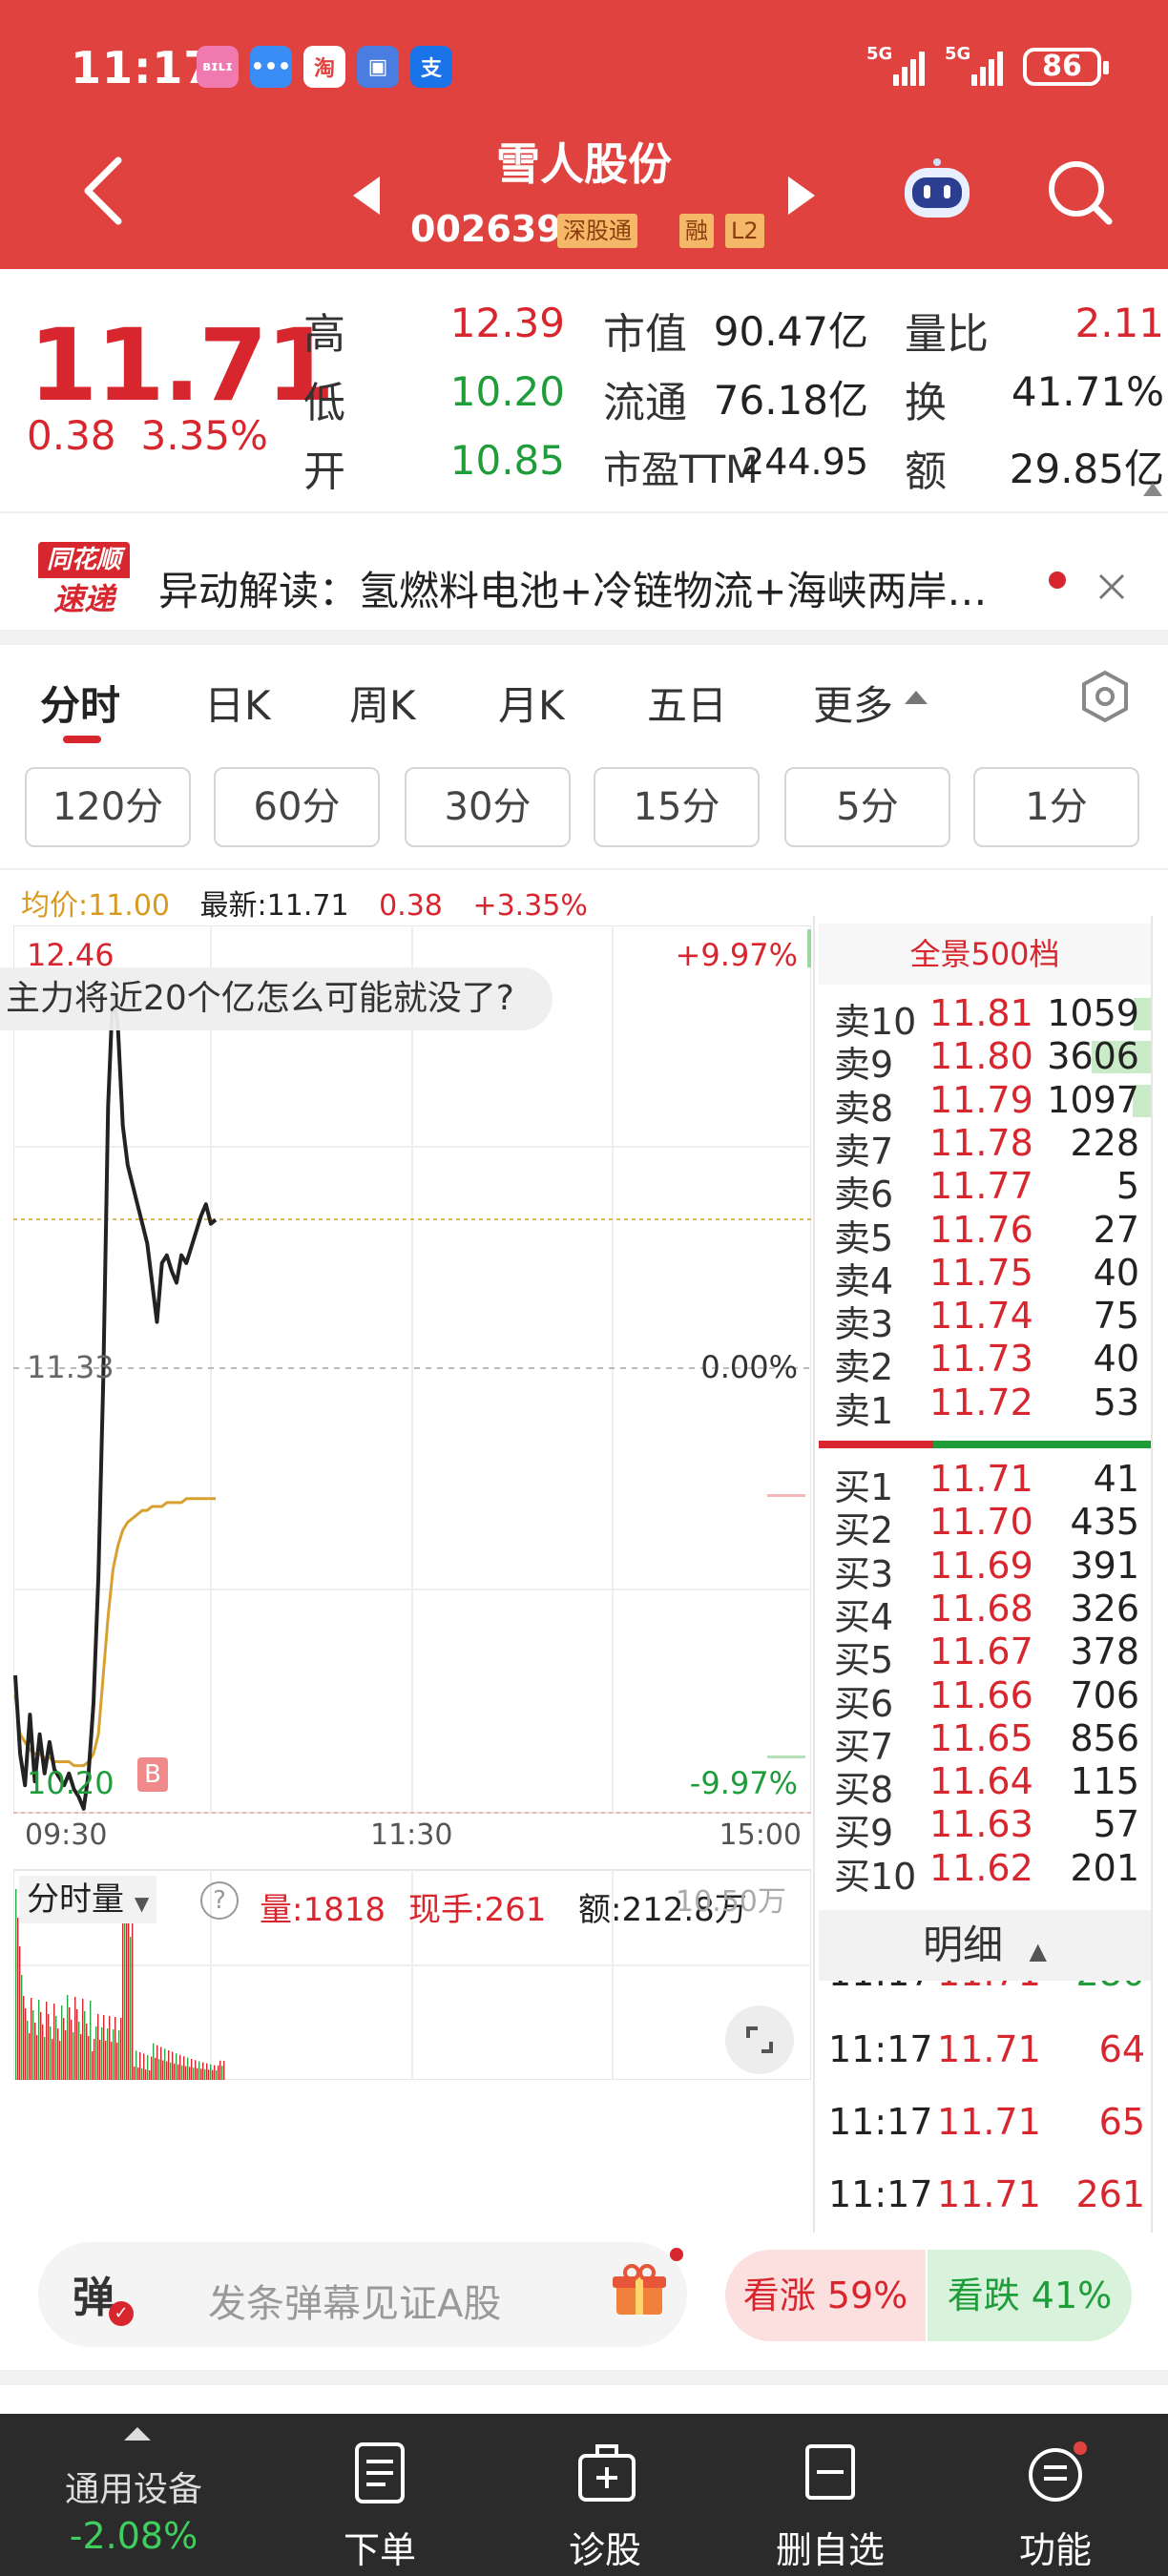 The image size is (1168, 2576). Describe the element at coordinates (825, 2295) in the screenshot. I see `bullish-vote-button: 看涨 59%` at that location.